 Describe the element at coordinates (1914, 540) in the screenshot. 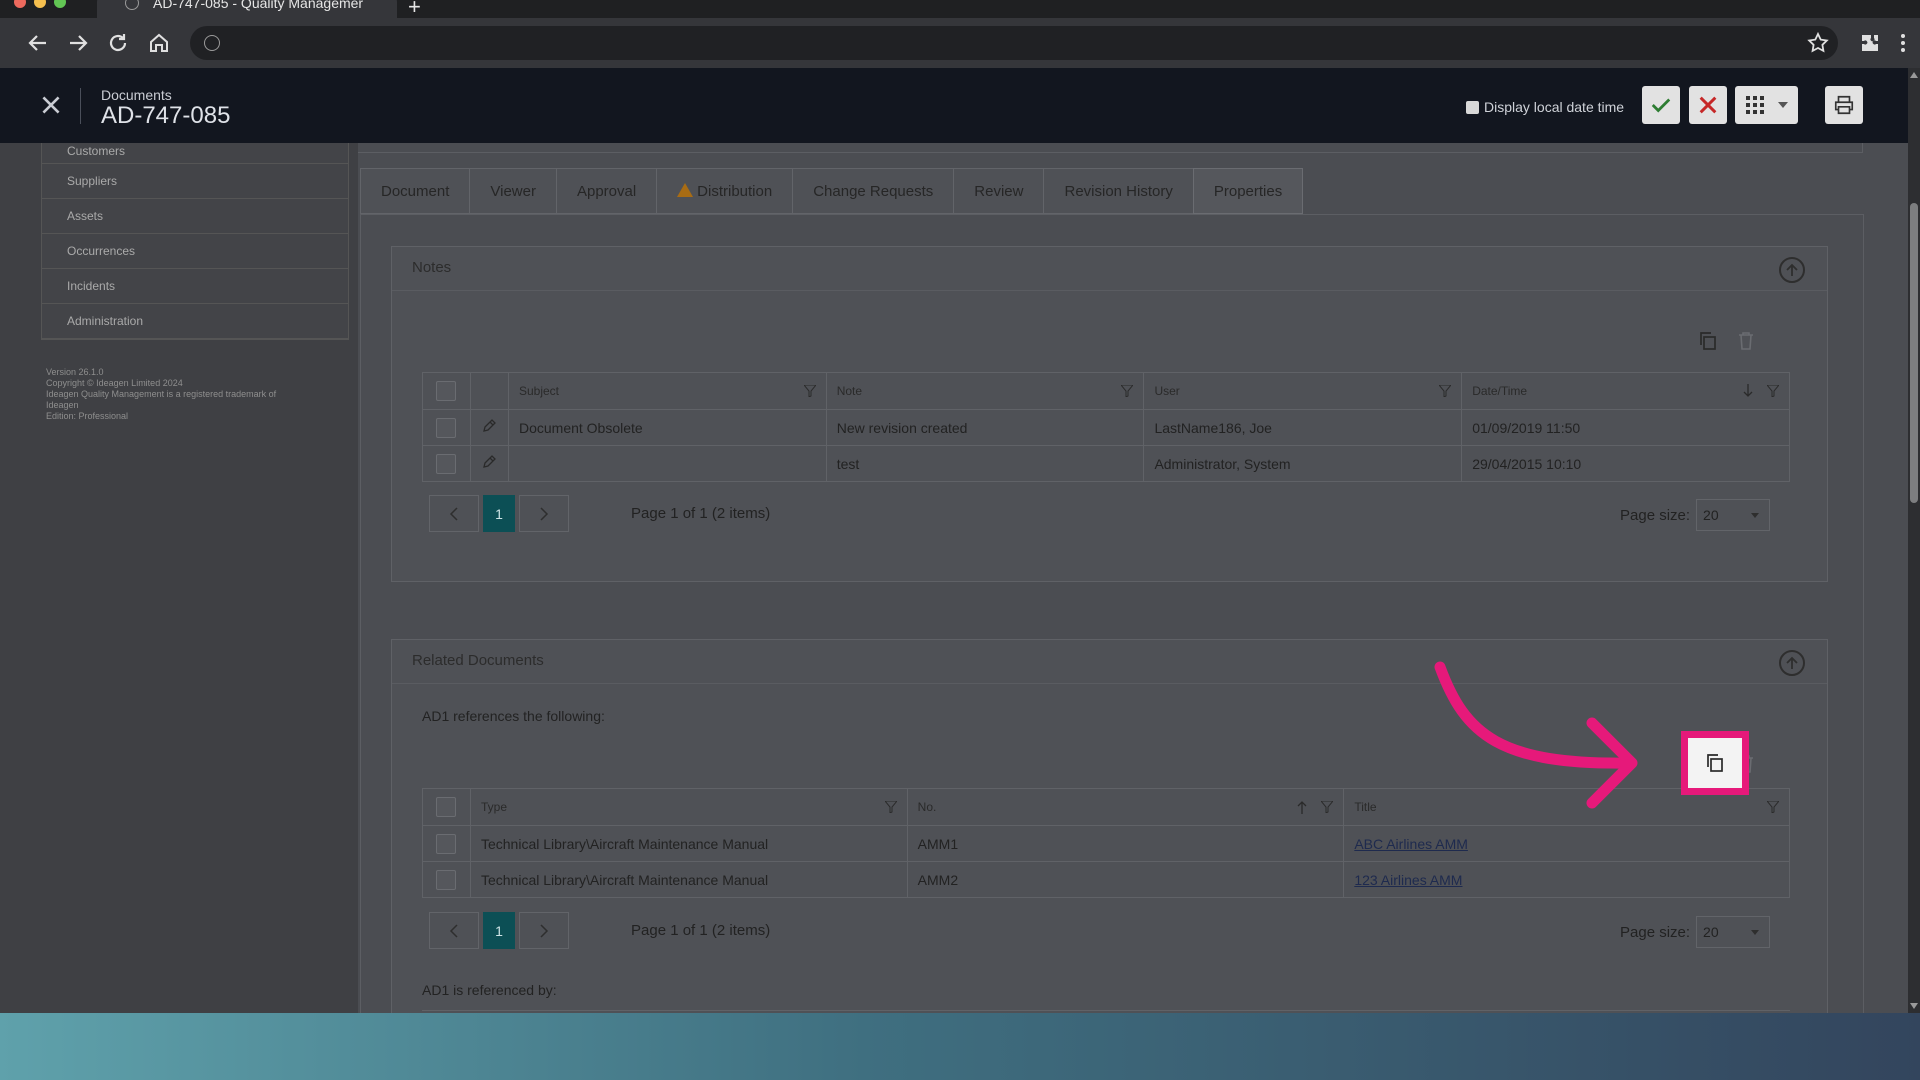

I see `vertical-scrollbar` at that location.